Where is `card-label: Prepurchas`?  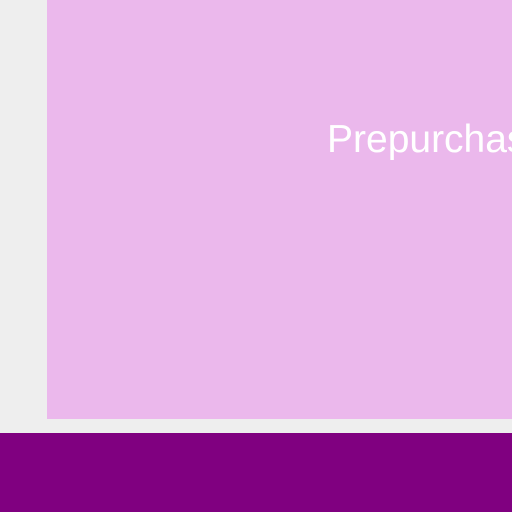
card-label: Prepurchas is located at coordinates (419, 139).